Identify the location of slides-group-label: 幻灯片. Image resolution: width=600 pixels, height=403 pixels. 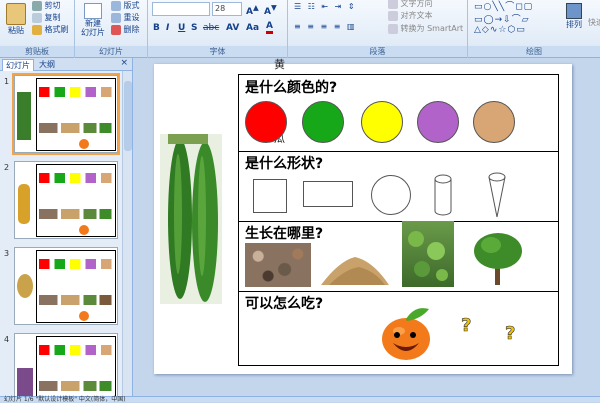
(111, 51).